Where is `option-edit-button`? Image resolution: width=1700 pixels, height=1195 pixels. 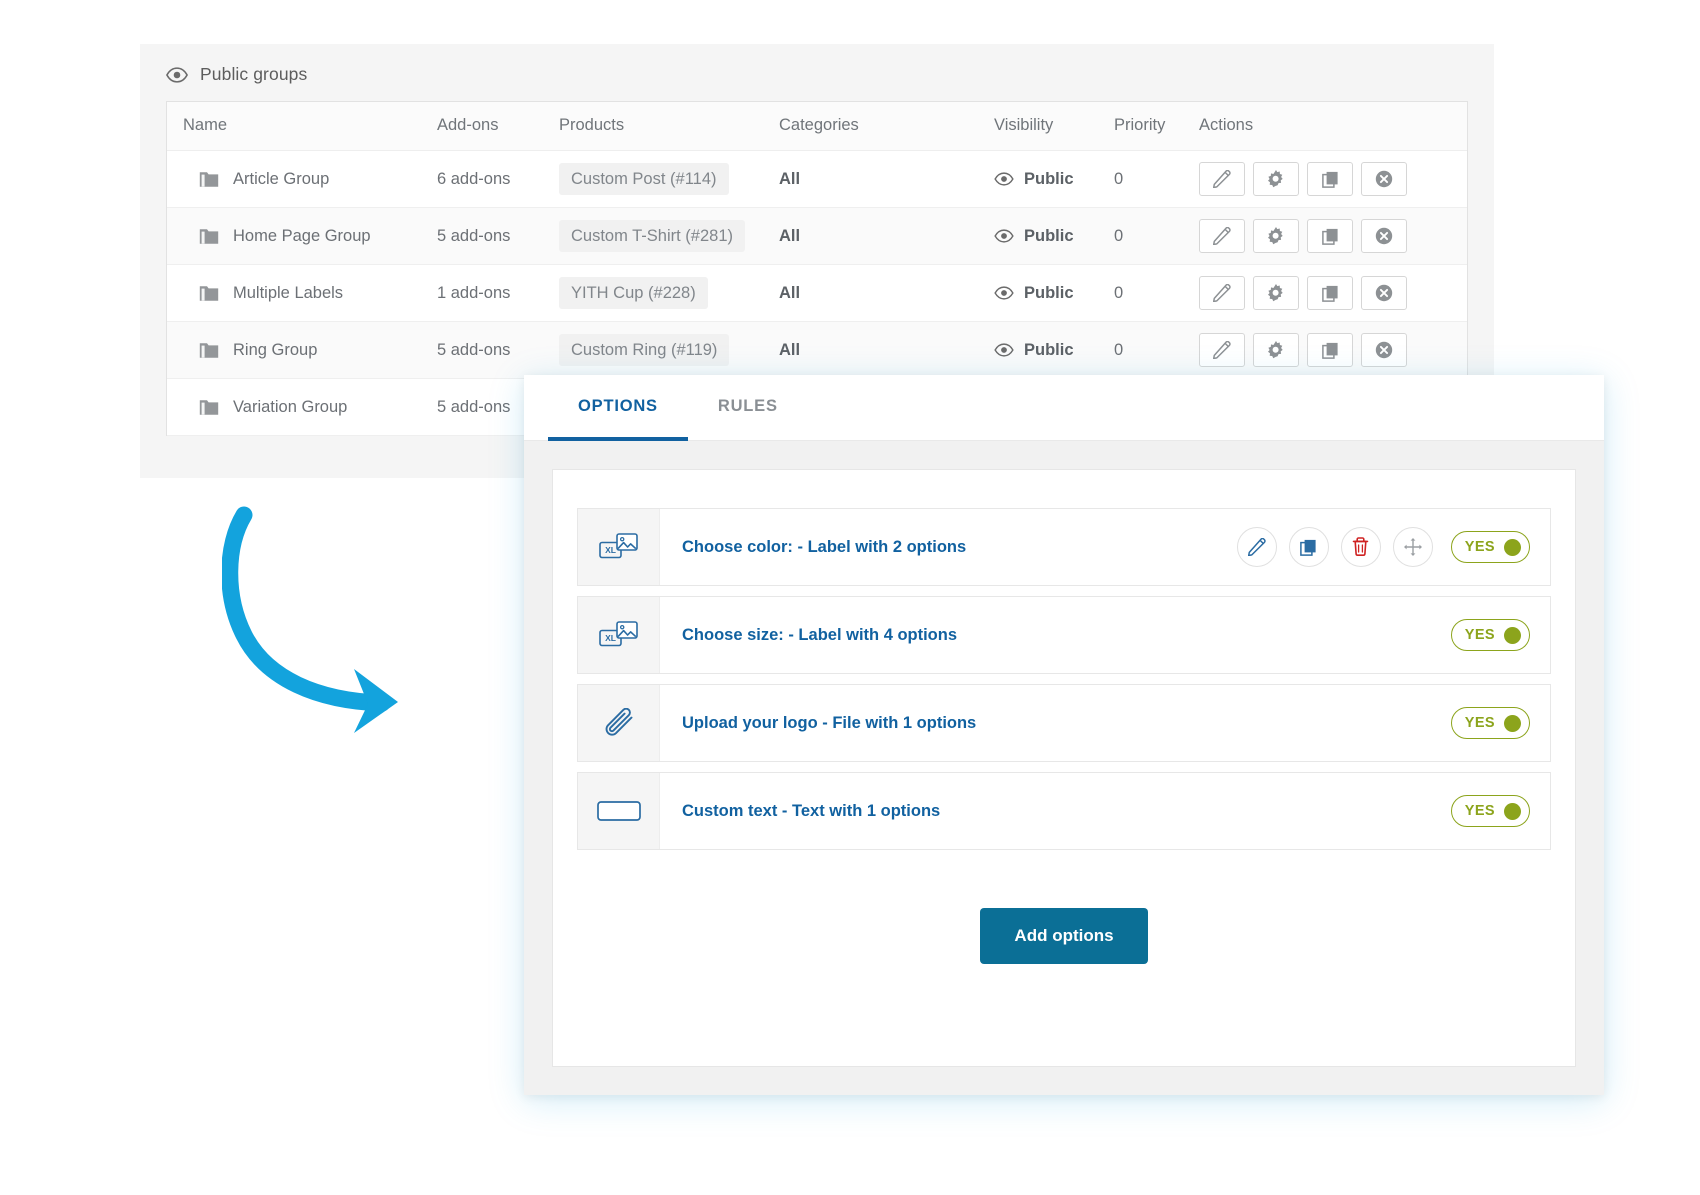 option-edit-button is located at coordinates (1256, 547).